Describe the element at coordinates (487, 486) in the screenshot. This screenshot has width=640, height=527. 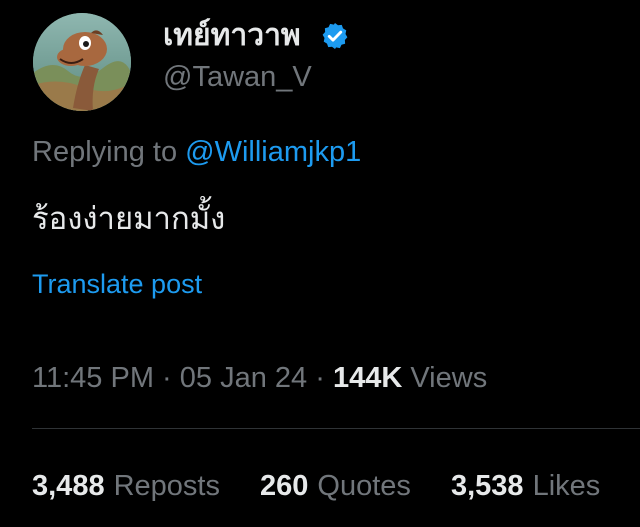
I see `likes-count: 3,538` at that location.